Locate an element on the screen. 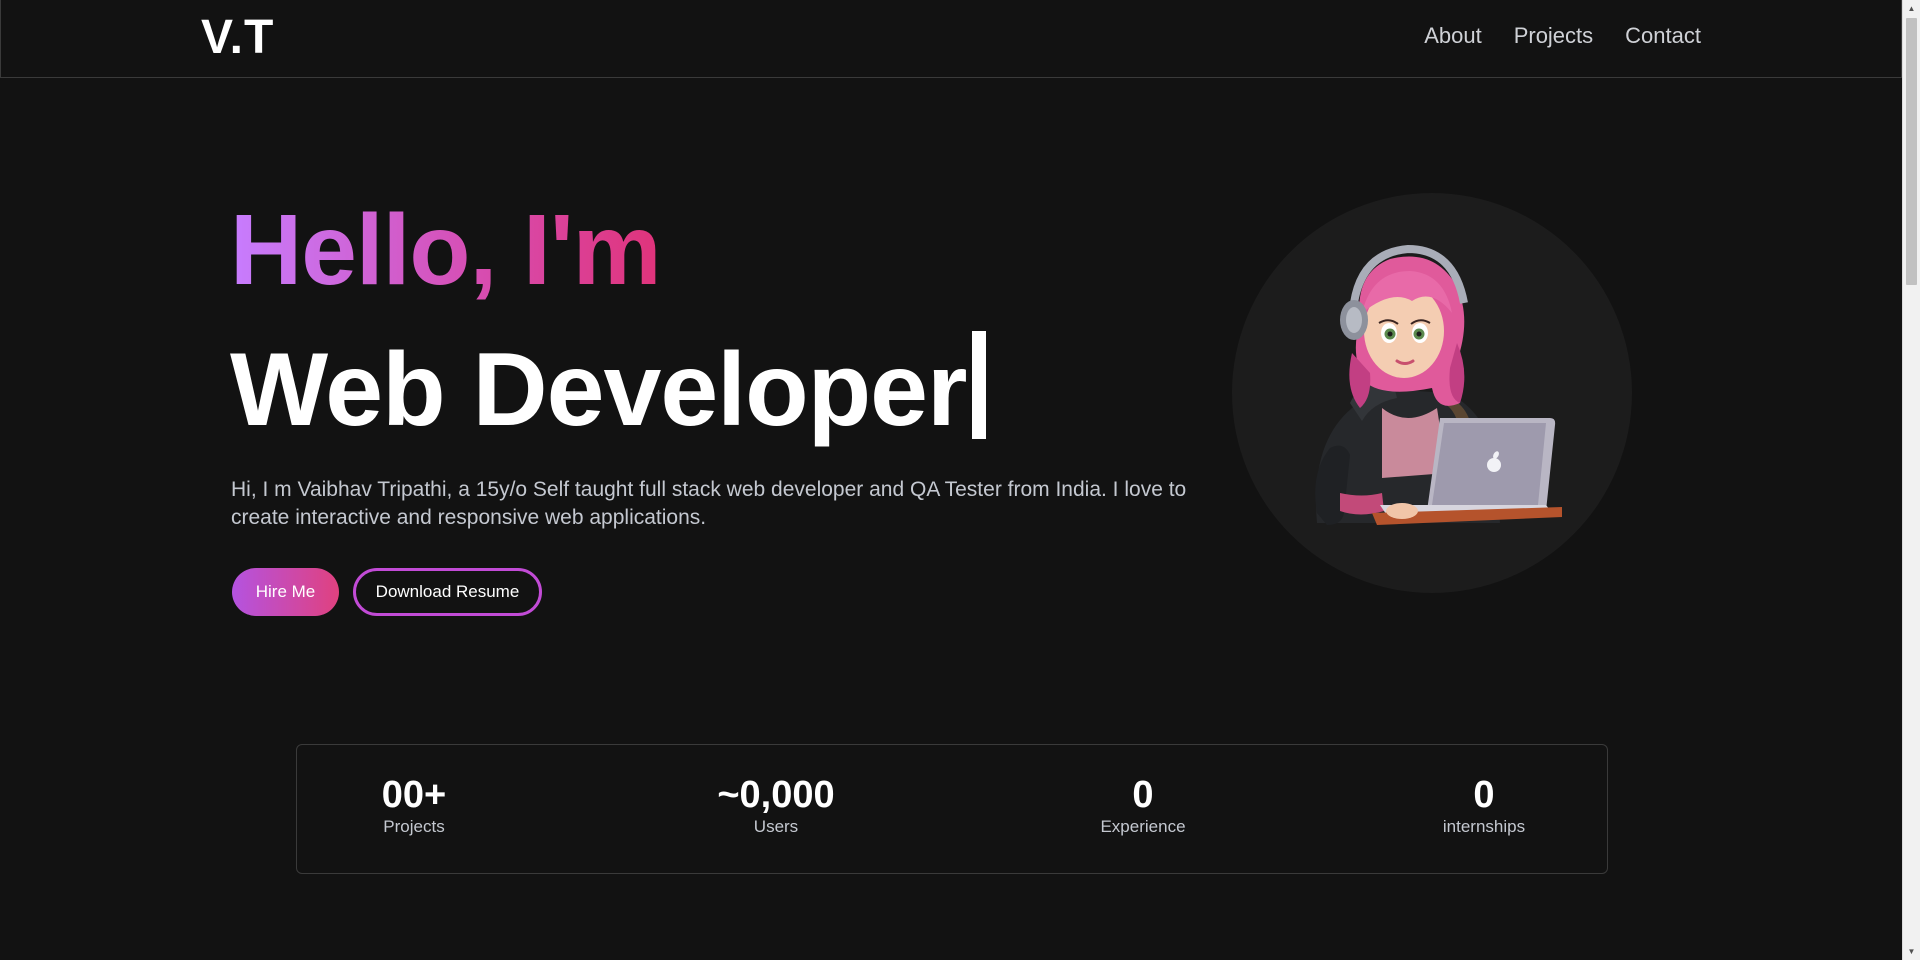 Image resolution: width=1920 pixels, height=960 pixels. download-resume-button: Download Resume is located at coordinates (447, 592).